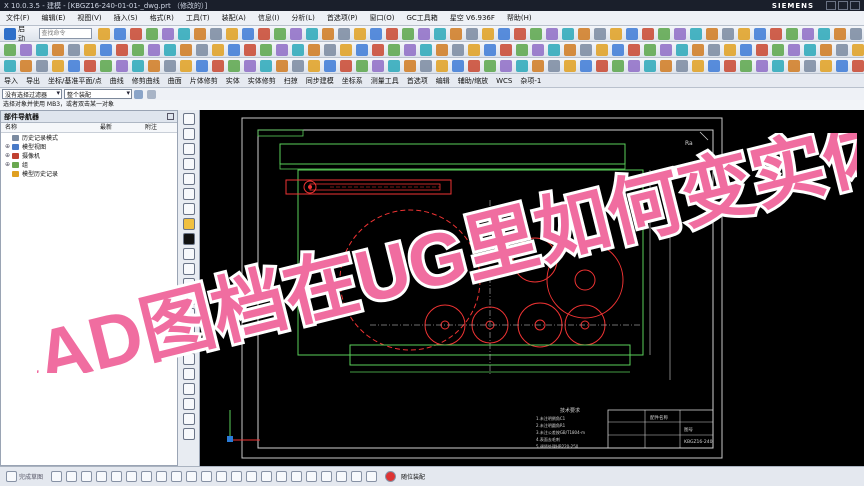  Describe the element at coordinates (162, 18) in the screenshot. I see `menu-item: 格式(R)` at that location.